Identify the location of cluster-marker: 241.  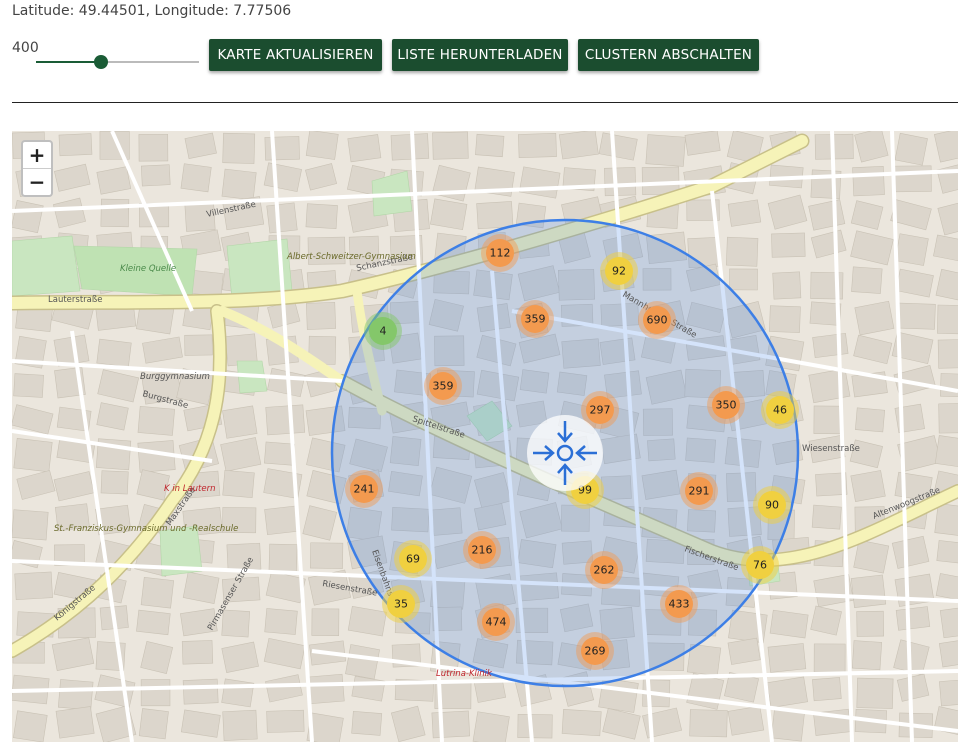
(364, 489).